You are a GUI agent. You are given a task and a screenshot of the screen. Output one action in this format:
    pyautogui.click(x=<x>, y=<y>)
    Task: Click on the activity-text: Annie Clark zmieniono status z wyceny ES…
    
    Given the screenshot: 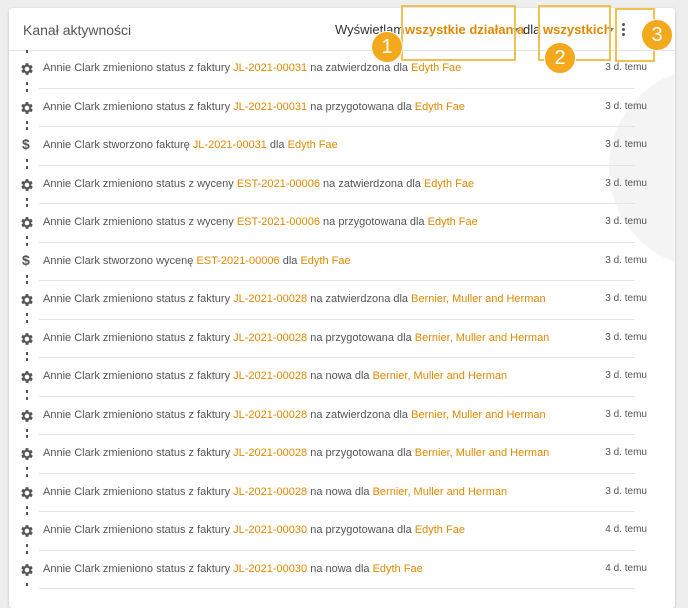 What is the action you would take?
    pyautogui.click(x=258, y=184)
    